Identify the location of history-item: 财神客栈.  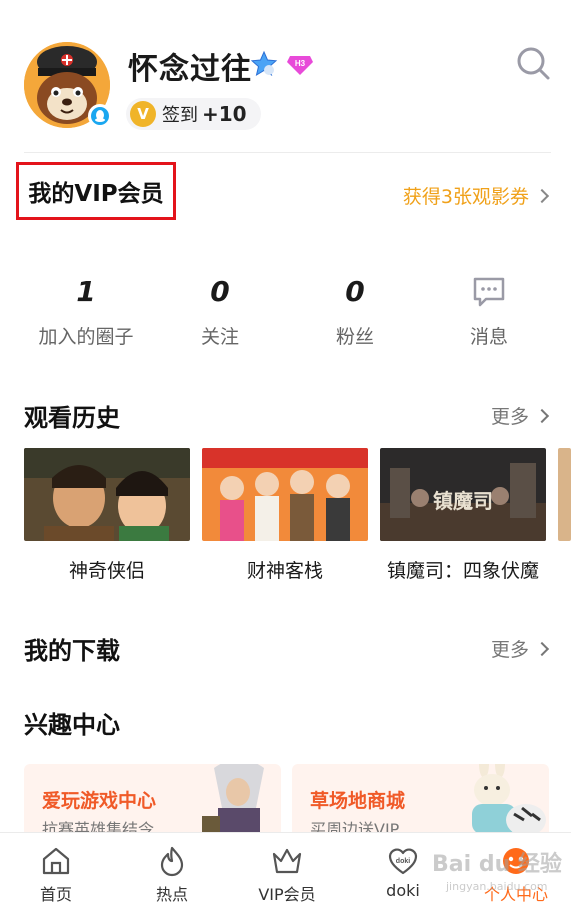
(285, 515).